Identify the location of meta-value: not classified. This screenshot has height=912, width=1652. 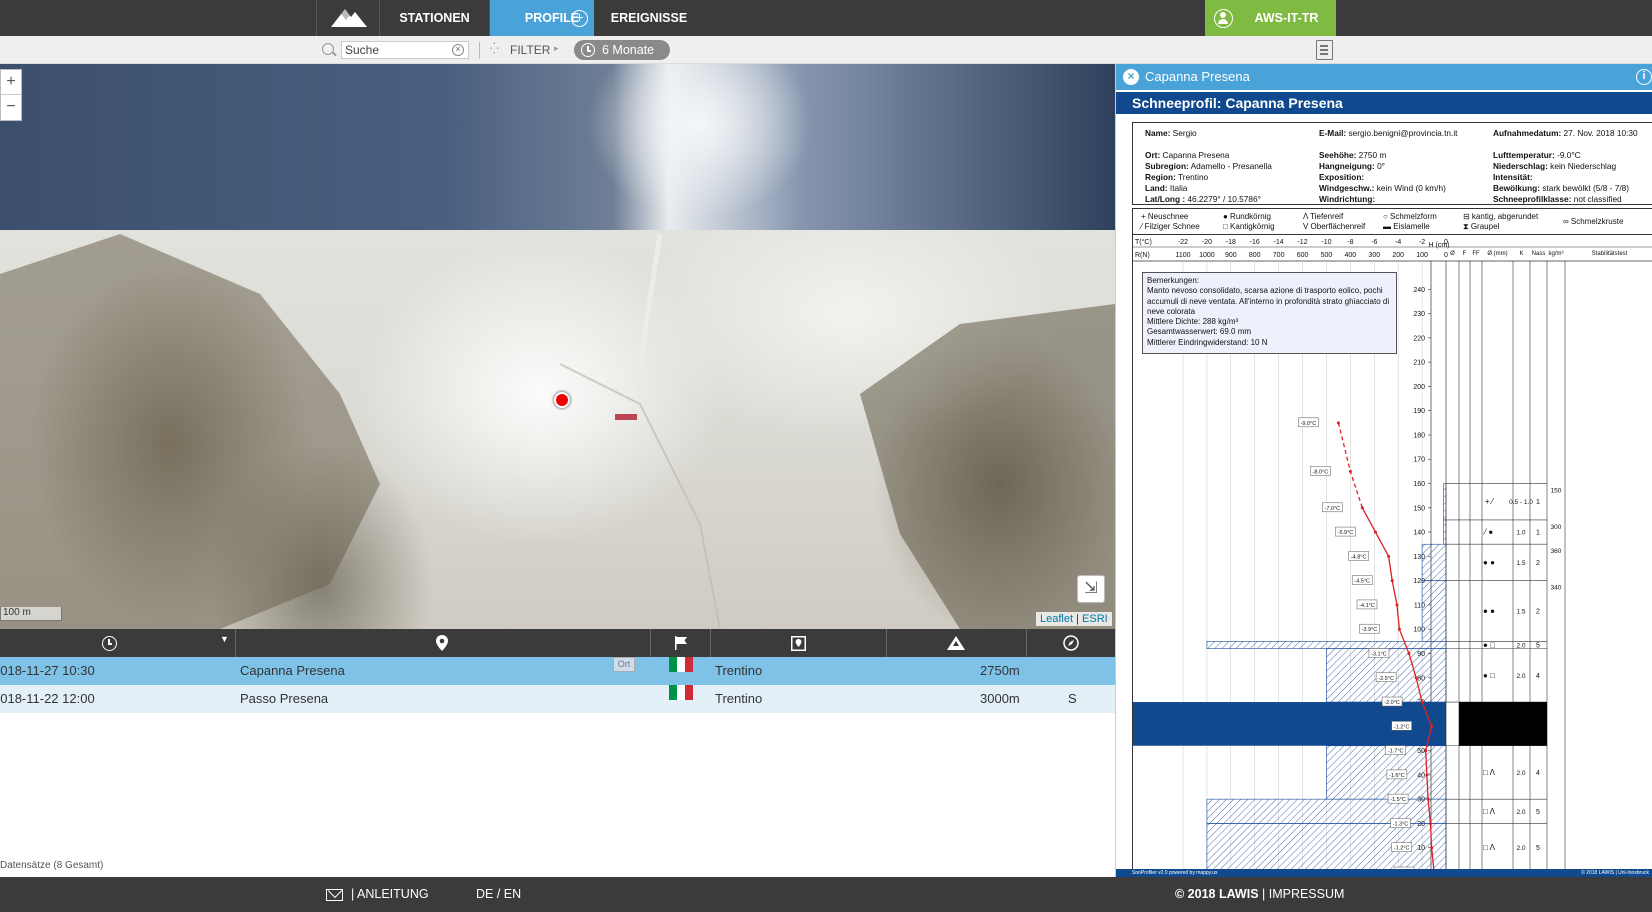
(1596, 199).